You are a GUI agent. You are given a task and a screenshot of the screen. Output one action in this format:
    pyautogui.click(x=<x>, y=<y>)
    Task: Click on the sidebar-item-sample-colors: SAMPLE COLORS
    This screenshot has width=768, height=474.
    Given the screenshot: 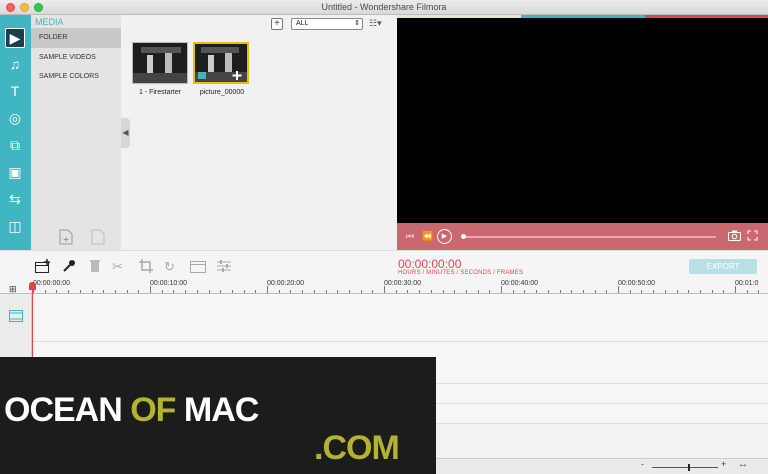 What is the action you would take?
    pyautogui.click(x=76, y=77)
    